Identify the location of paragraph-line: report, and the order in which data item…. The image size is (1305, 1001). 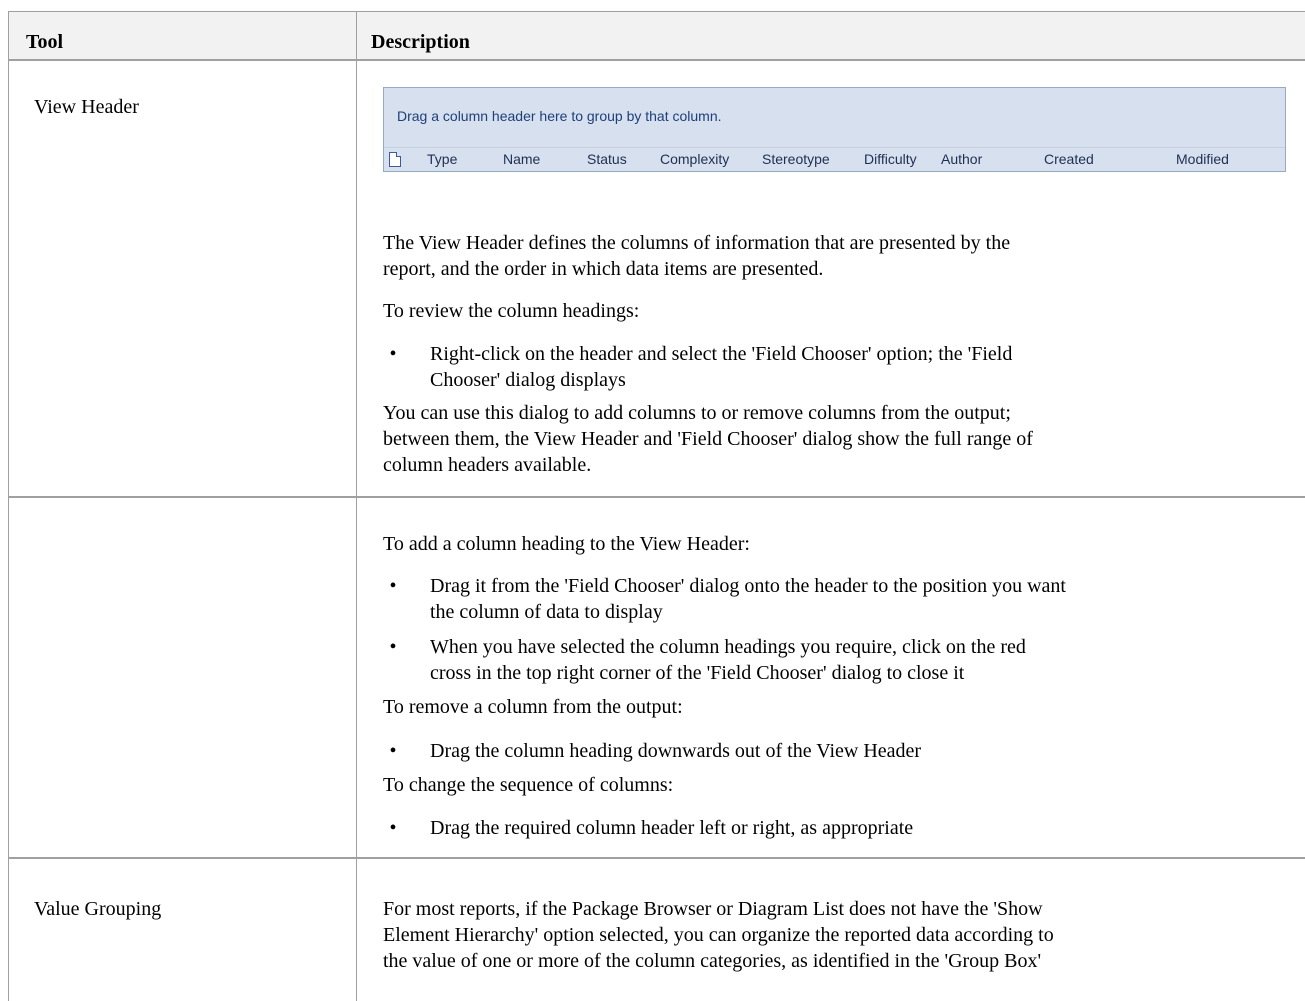
(603, 269).